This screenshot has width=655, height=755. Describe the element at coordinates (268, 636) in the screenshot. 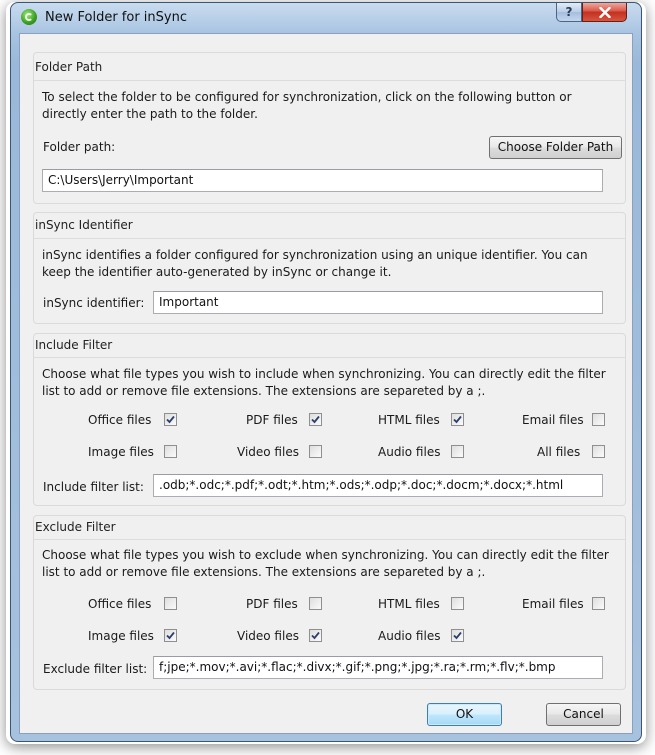

I see `exclude-video-files-label: Video files` at that location.